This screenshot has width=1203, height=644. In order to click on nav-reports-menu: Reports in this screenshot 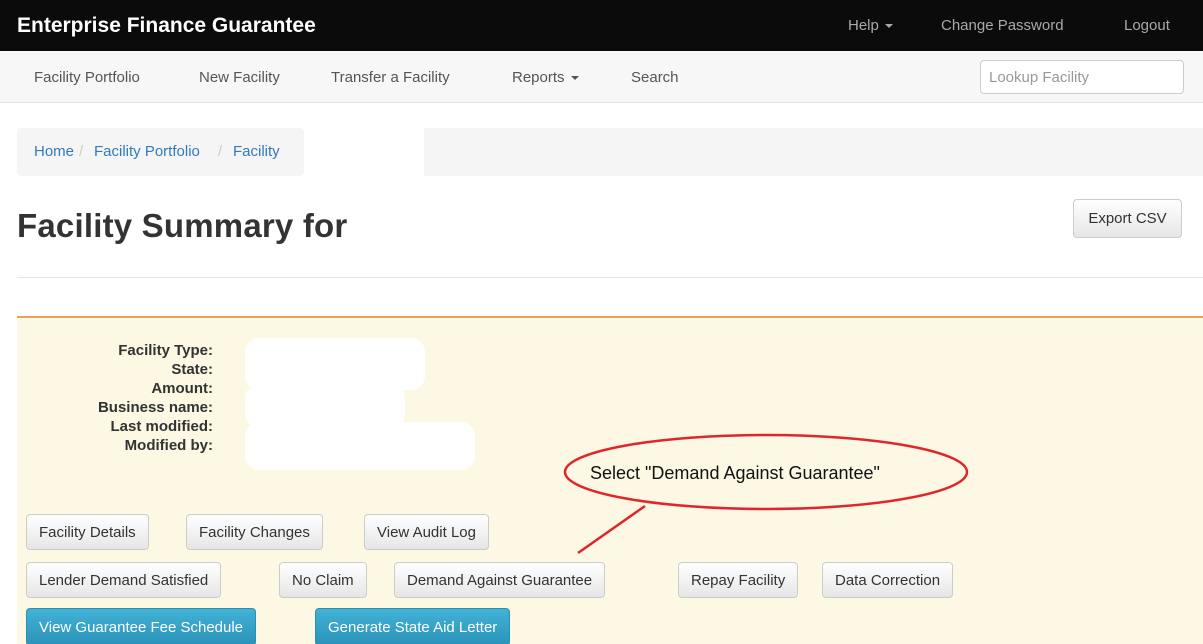, I will do `click(545, 77)`.